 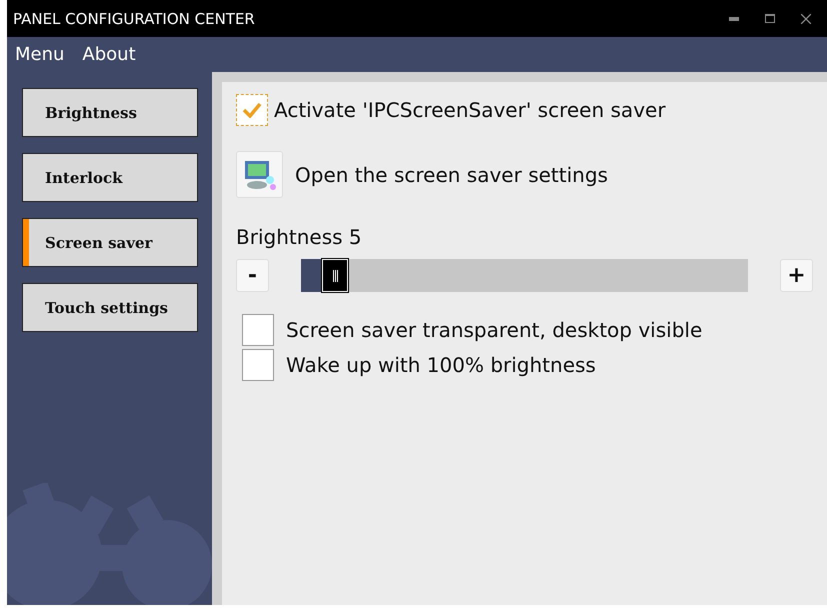 I want to click on decrease-button: -, so click(x=252, y=275).